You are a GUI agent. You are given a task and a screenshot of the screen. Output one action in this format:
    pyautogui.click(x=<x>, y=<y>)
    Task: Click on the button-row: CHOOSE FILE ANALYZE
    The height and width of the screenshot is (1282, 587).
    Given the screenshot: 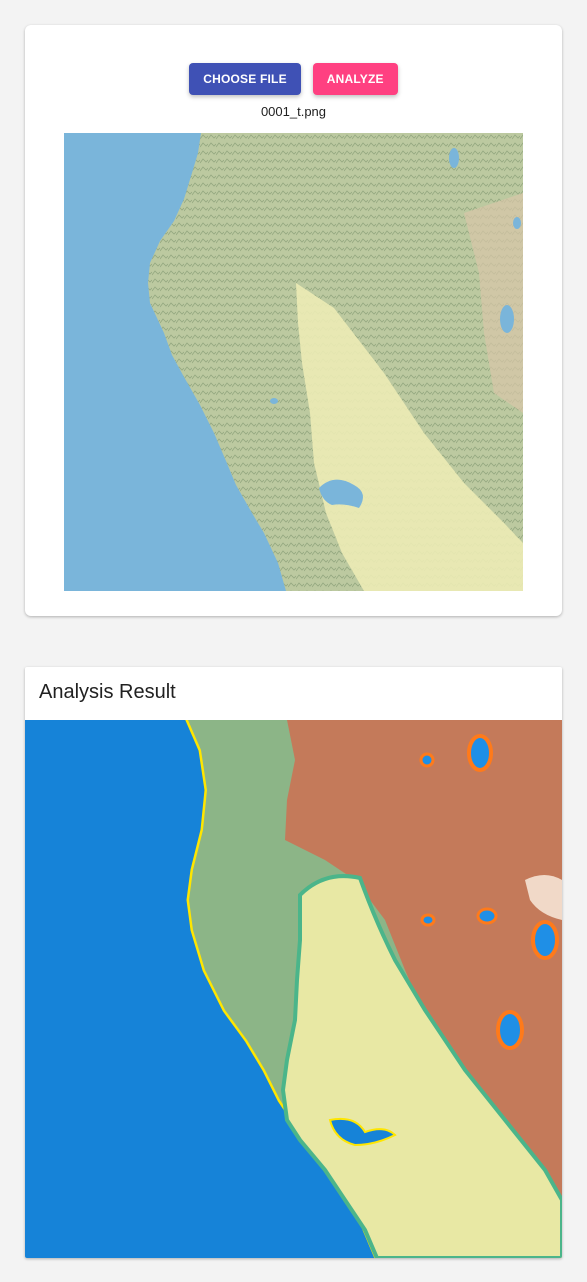 What is the action you would take?
    pyautogui.click(x=293, y=79)
    